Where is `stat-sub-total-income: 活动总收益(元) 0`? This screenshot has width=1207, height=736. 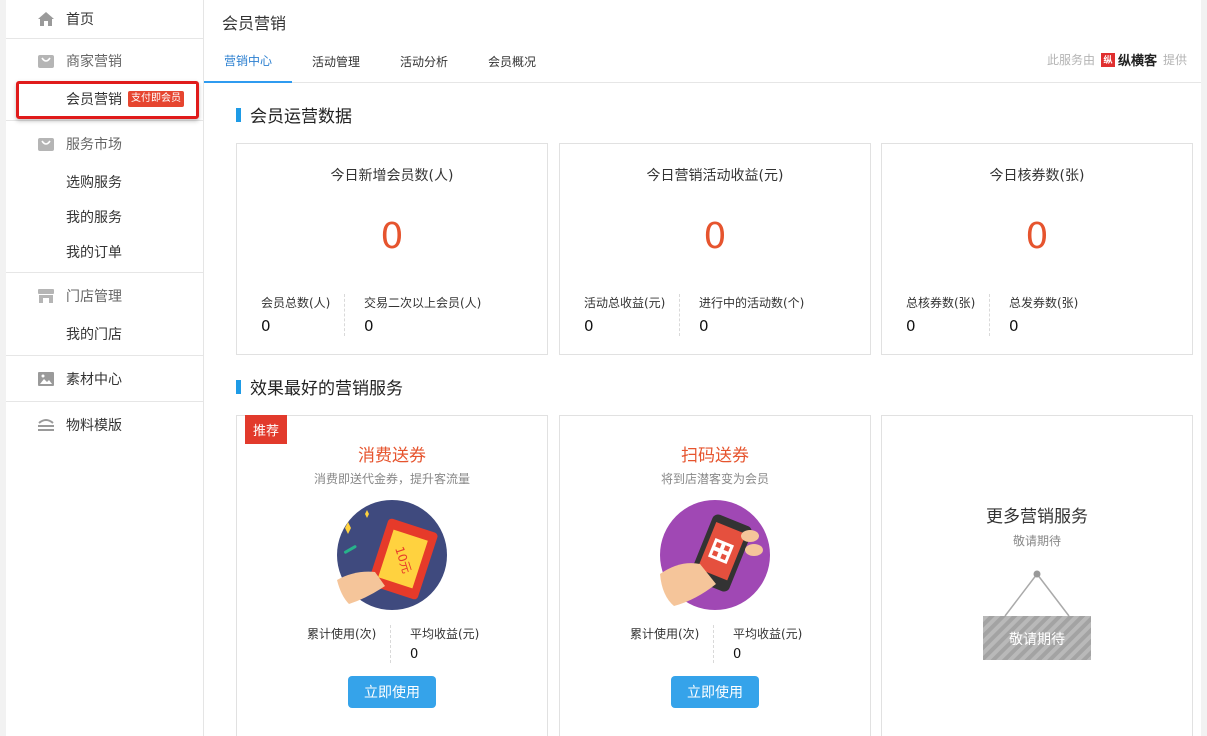 stat-sub-total-income: 活动总收益(元) 0 is located at coordinates (624, 314).